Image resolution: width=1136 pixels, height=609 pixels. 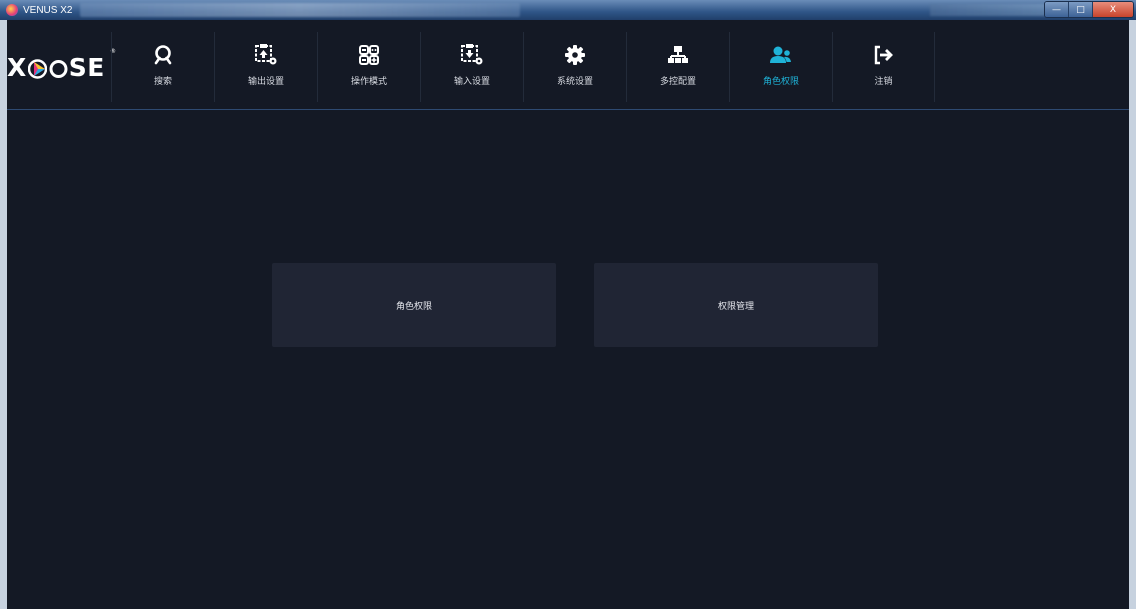 I want to click on users-icon, so click(x=781, y=55).